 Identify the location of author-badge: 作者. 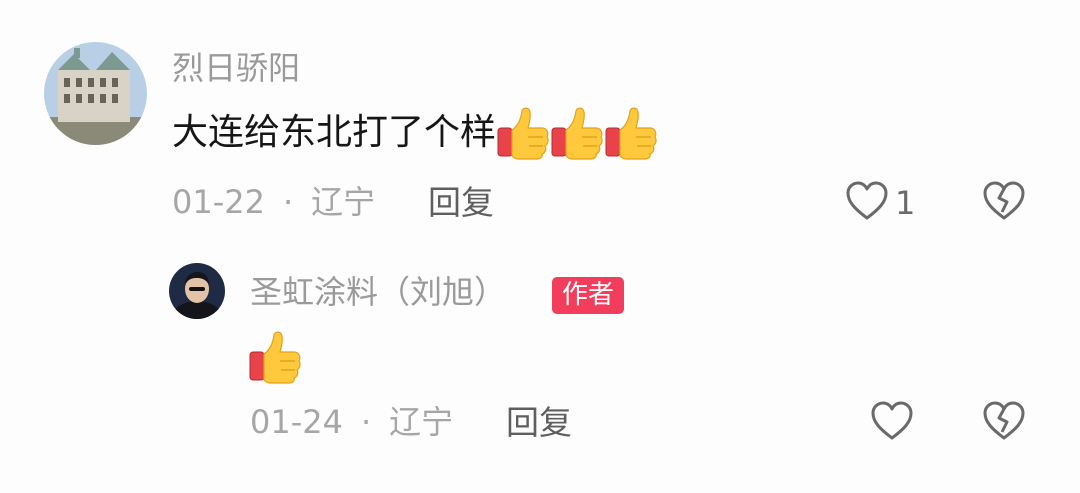
(588, 295).